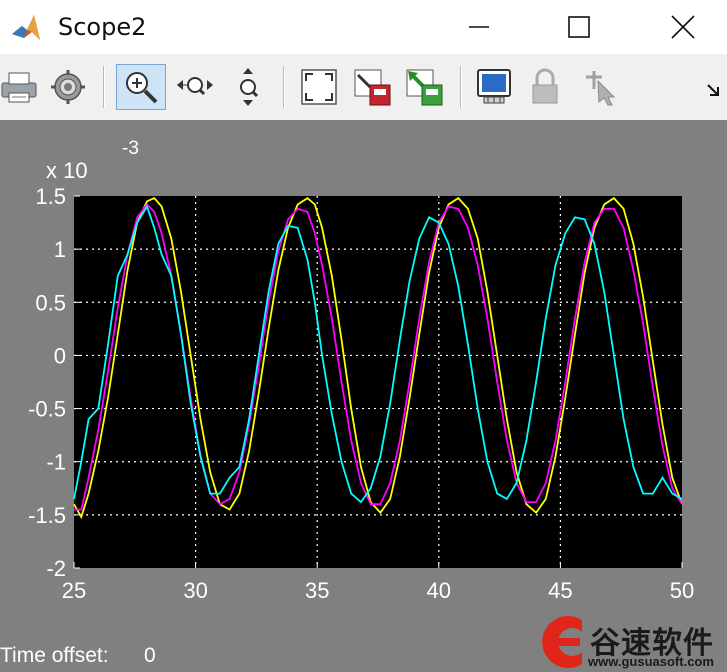 The height and width of the screenshot is (672, 727). Describe the element at coordinates (545, 87) in the screenshot. I see `lock-icon` at that location.